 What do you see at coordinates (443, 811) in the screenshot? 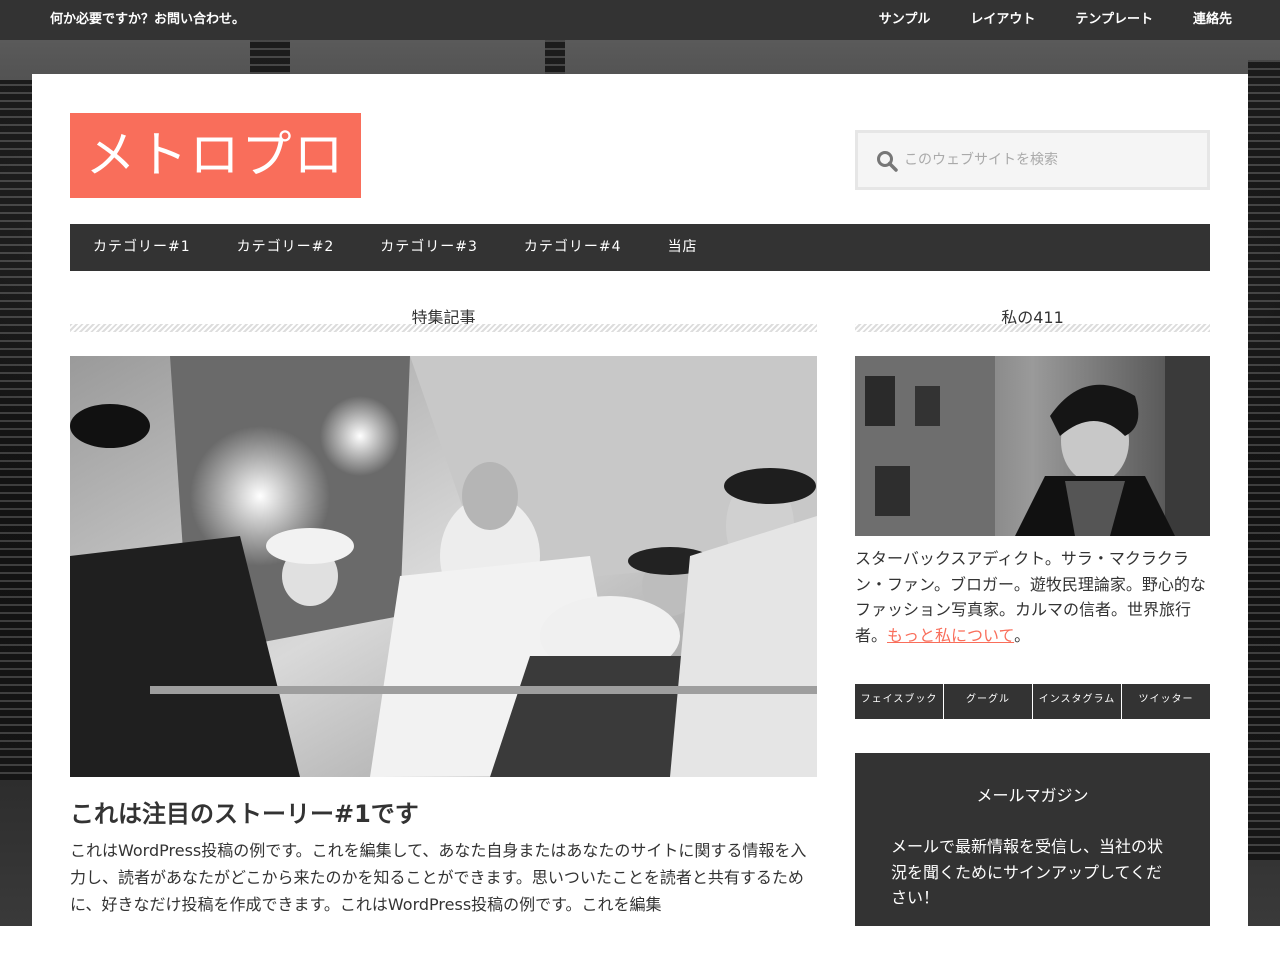
I see `featured-post-title: これは注目のストーリー#1です` at bounding box center [443, 811].